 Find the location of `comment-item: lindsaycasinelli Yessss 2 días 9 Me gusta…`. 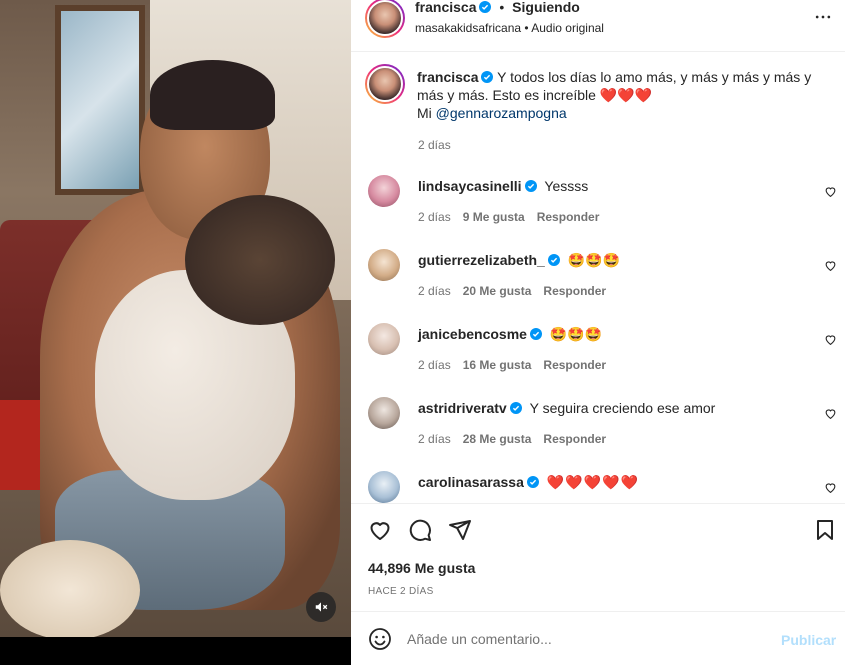

comment-item: lindsaycasinelli Yessss 2 días 9 Me gusta… is located at coordinates (598, 212).